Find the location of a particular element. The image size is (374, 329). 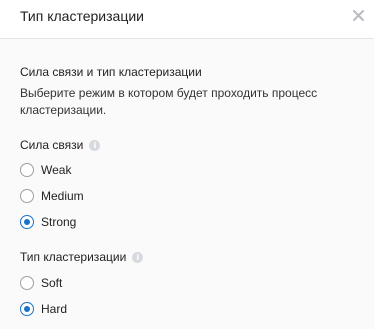

radio-option-strong: Strong is located at coordinates (48, 222).